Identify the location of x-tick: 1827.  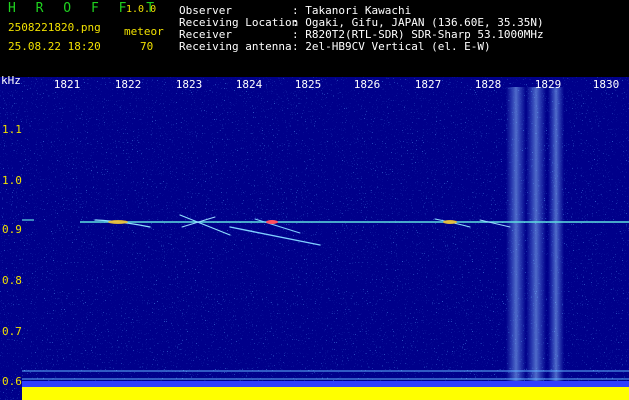
(428, 84).